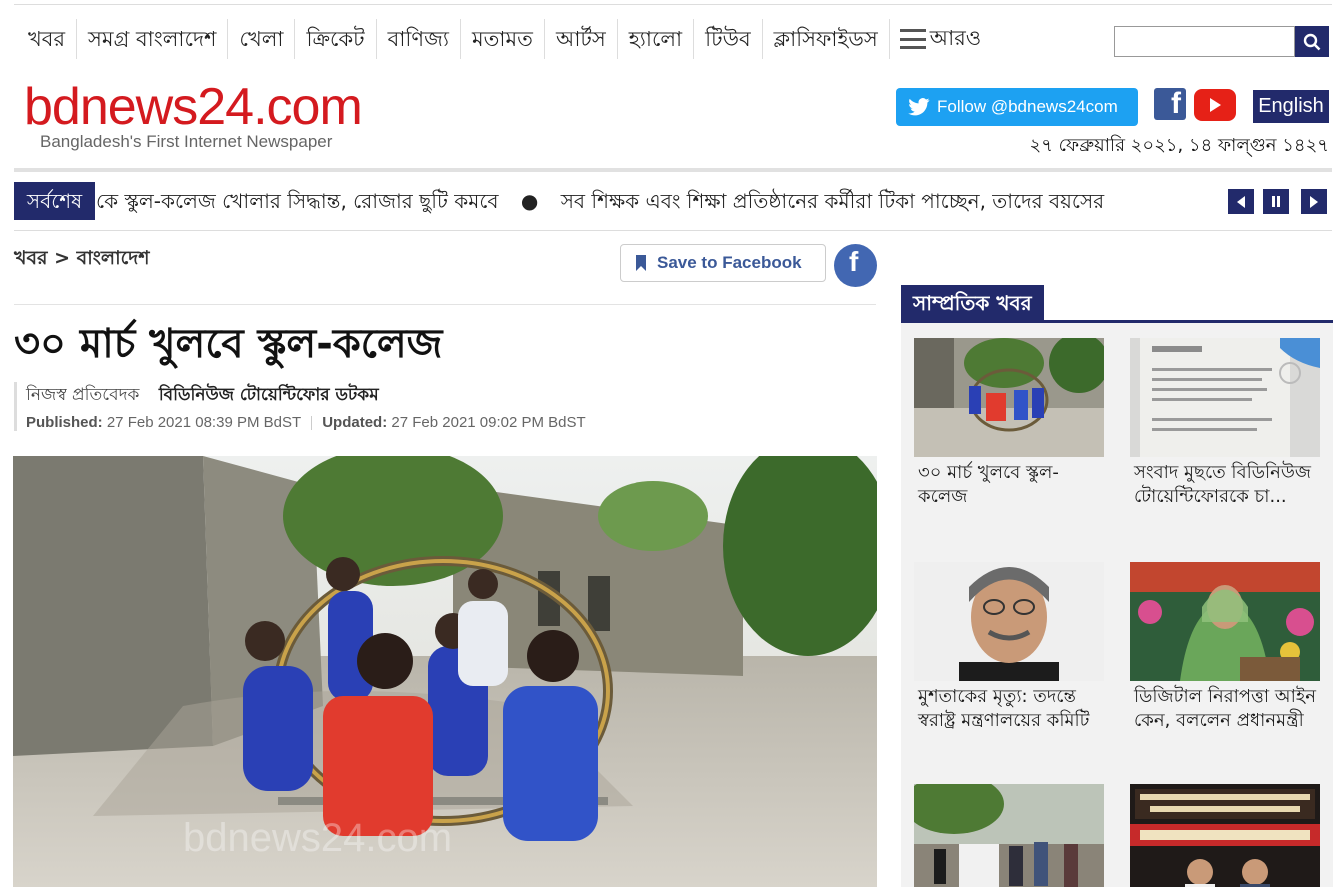 The height and width of the screenshot is (887, 1333). Describe the element at coordinates (581, 39) in the screenshot. I see `nav-item-arts: আর্টস` at that location.